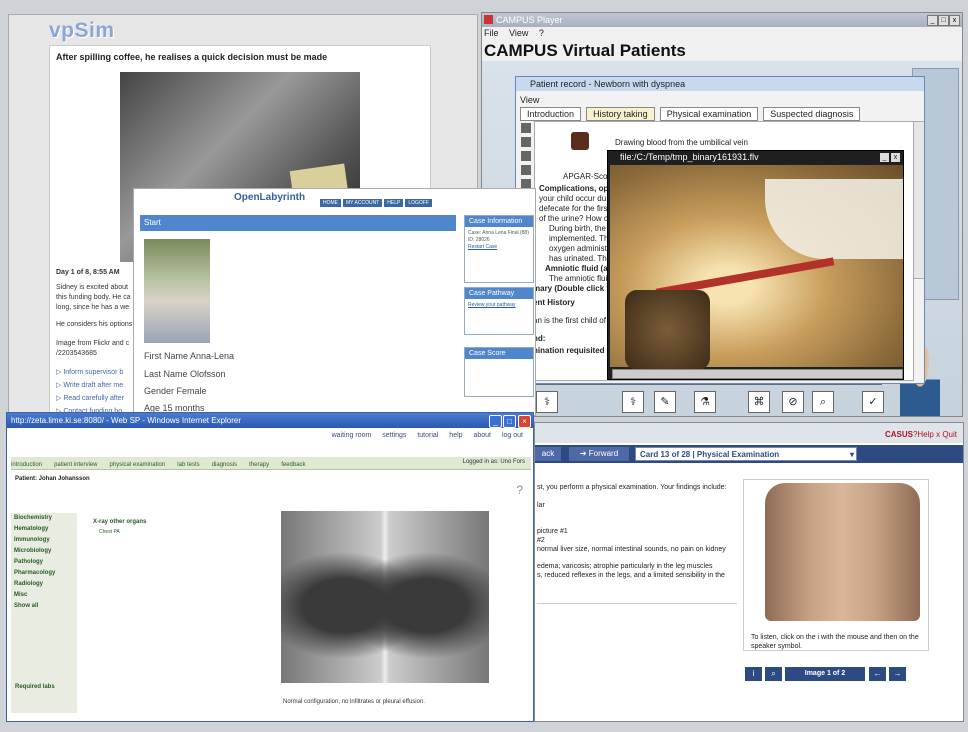 This screenshot has width=968, height=732. What do you see at coordinates (92, 287) in the screenshot?
I see `vpsim-body: Sidney is excited about` at bounding box center [92, 287].